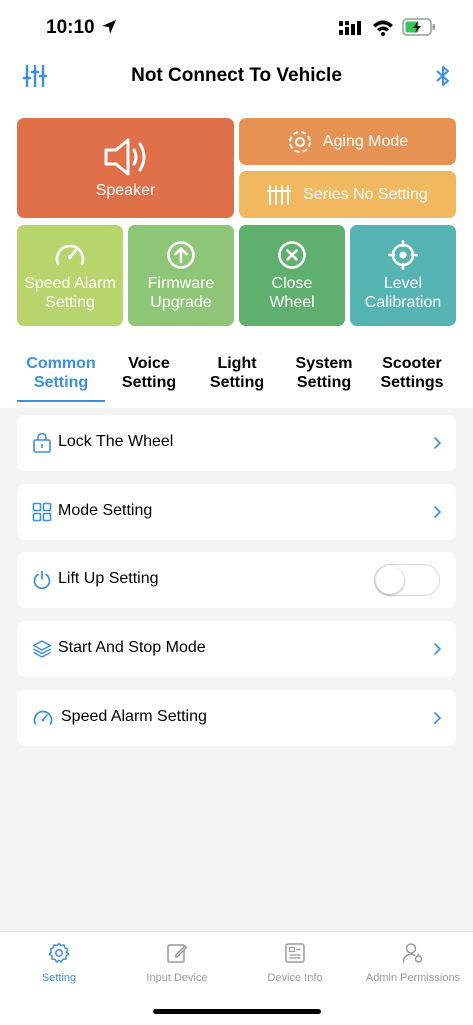  I want to click on level-calibration-label: Level Calibration, so click(403, 292).